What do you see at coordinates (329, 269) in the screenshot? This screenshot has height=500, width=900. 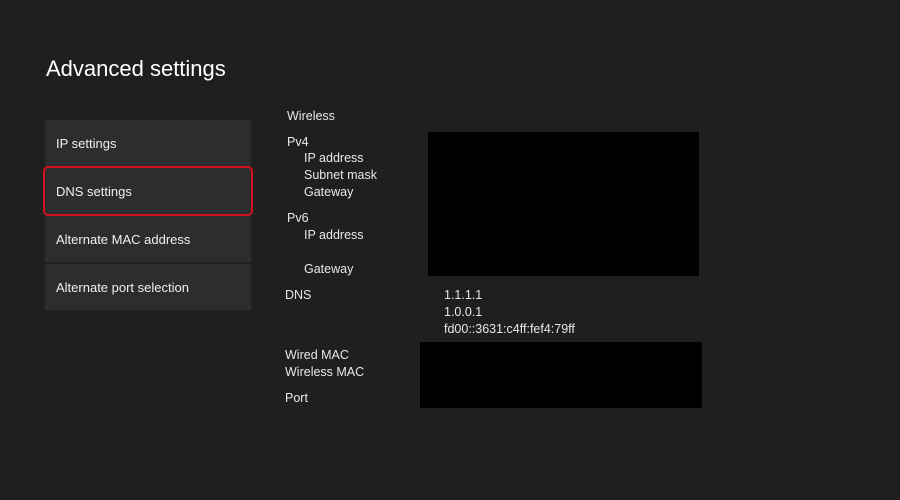 I see `ipv6-gateway-label: Gateway` at bounding box center [329, 269].